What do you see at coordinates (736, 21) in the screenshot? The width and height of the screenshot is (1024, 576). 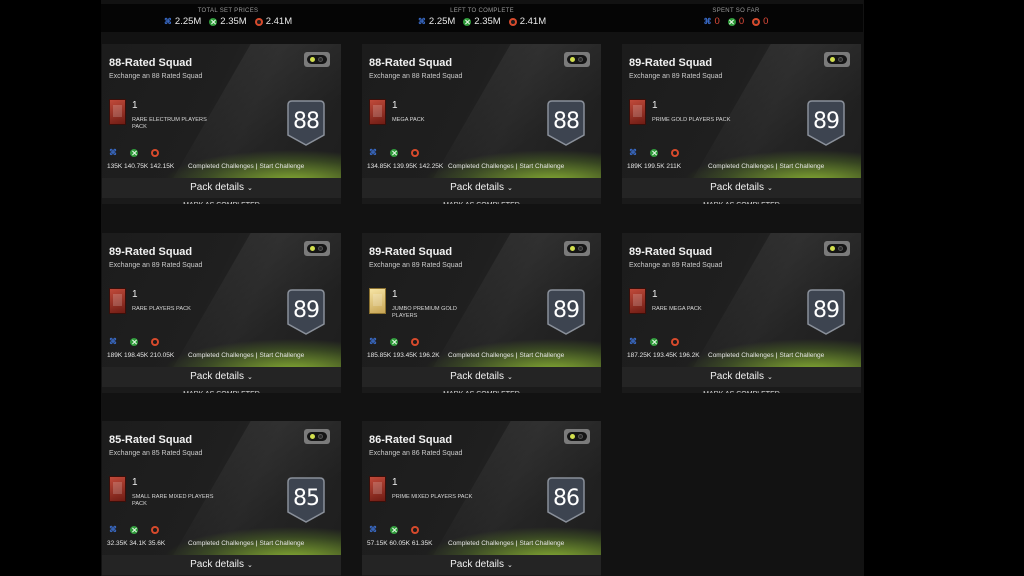 I see `summary-prices: ⌘ 0 0 0` at bounding box center [736, 21].